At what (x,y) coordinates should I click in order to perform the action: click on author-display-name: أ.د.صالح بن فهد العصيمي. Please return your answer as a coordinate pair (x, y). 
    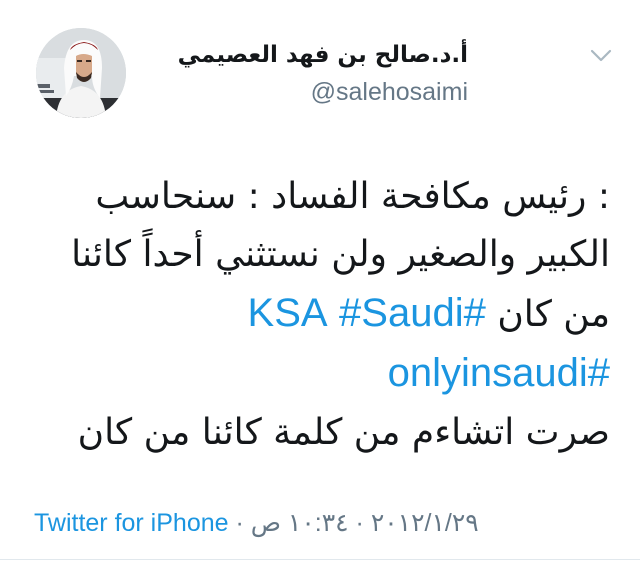
    Looking at the image, I should click on (308, 55).